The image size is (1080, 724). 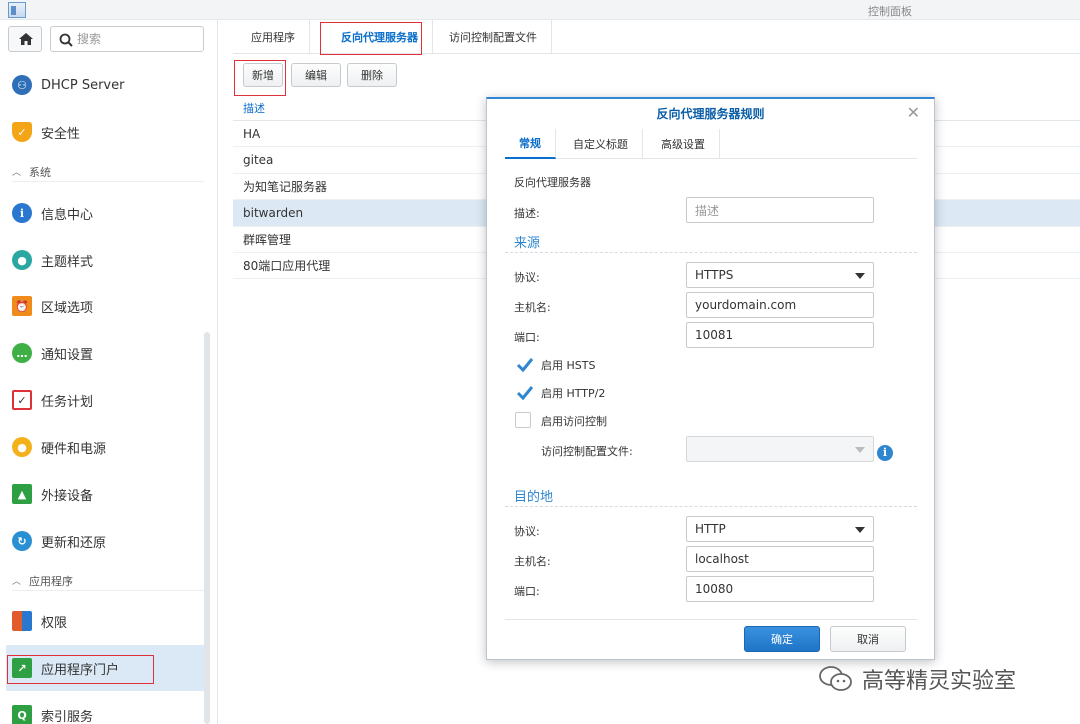 I want to click on dhcp-icon: ⚇, so click(x=22, y=85).